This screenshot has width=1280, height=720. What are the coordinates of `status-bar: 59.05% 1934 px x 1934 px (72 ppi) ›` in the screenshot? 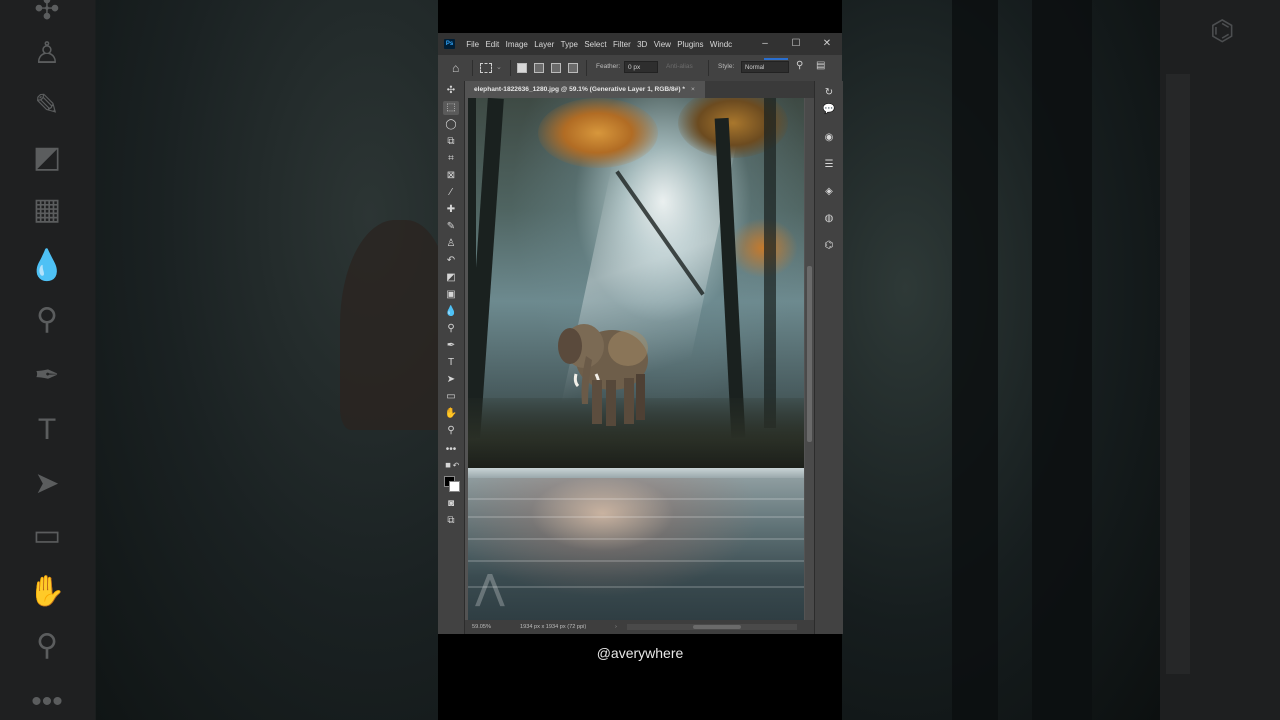 It's located at (639, 627).